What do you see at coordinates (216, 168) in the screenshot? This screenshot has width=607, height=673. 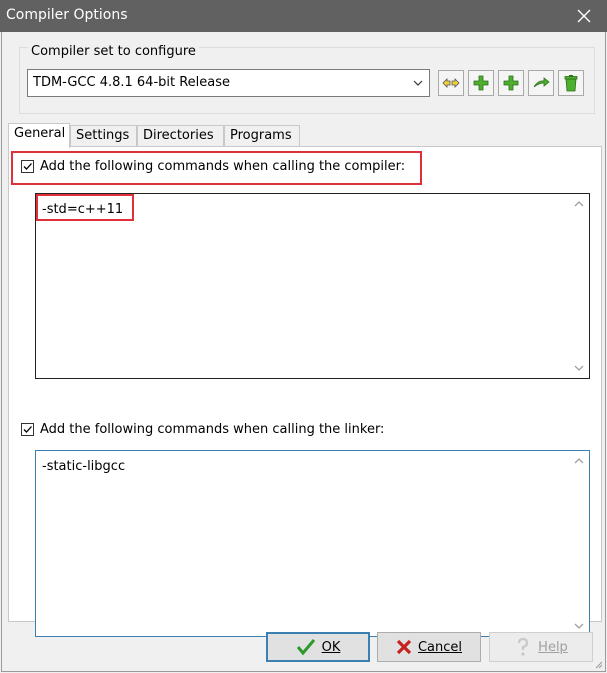 I see `compiler-cmds-highlight` at bounding box center [216, 168].